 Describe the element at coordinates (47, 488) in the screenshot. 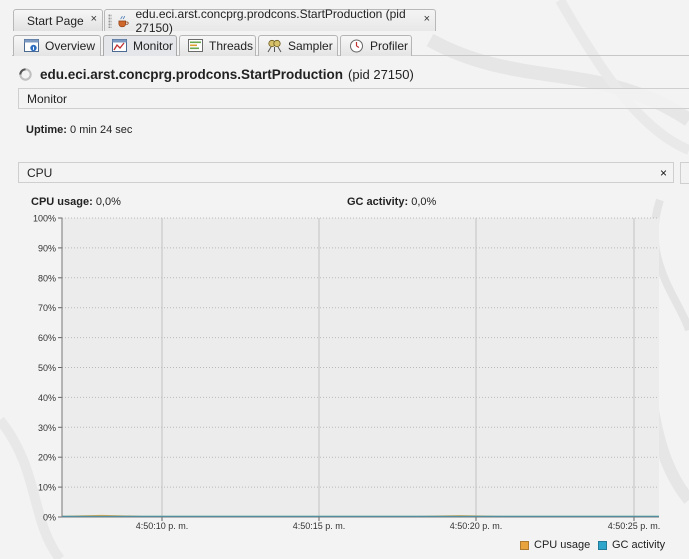

I see `y-tick-label: 10%` at that location.